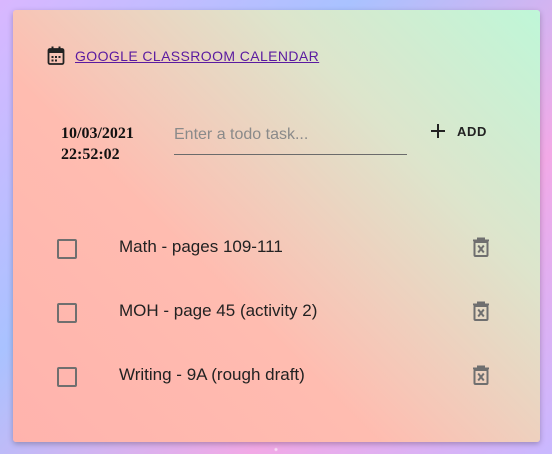 The height and width of the screenshot is (454, 552). What do you see at coordinates (212, 374) in the screenshot?
I see `task-label: Writing - 9A (rough draft)` at bounding box center [212, 374].